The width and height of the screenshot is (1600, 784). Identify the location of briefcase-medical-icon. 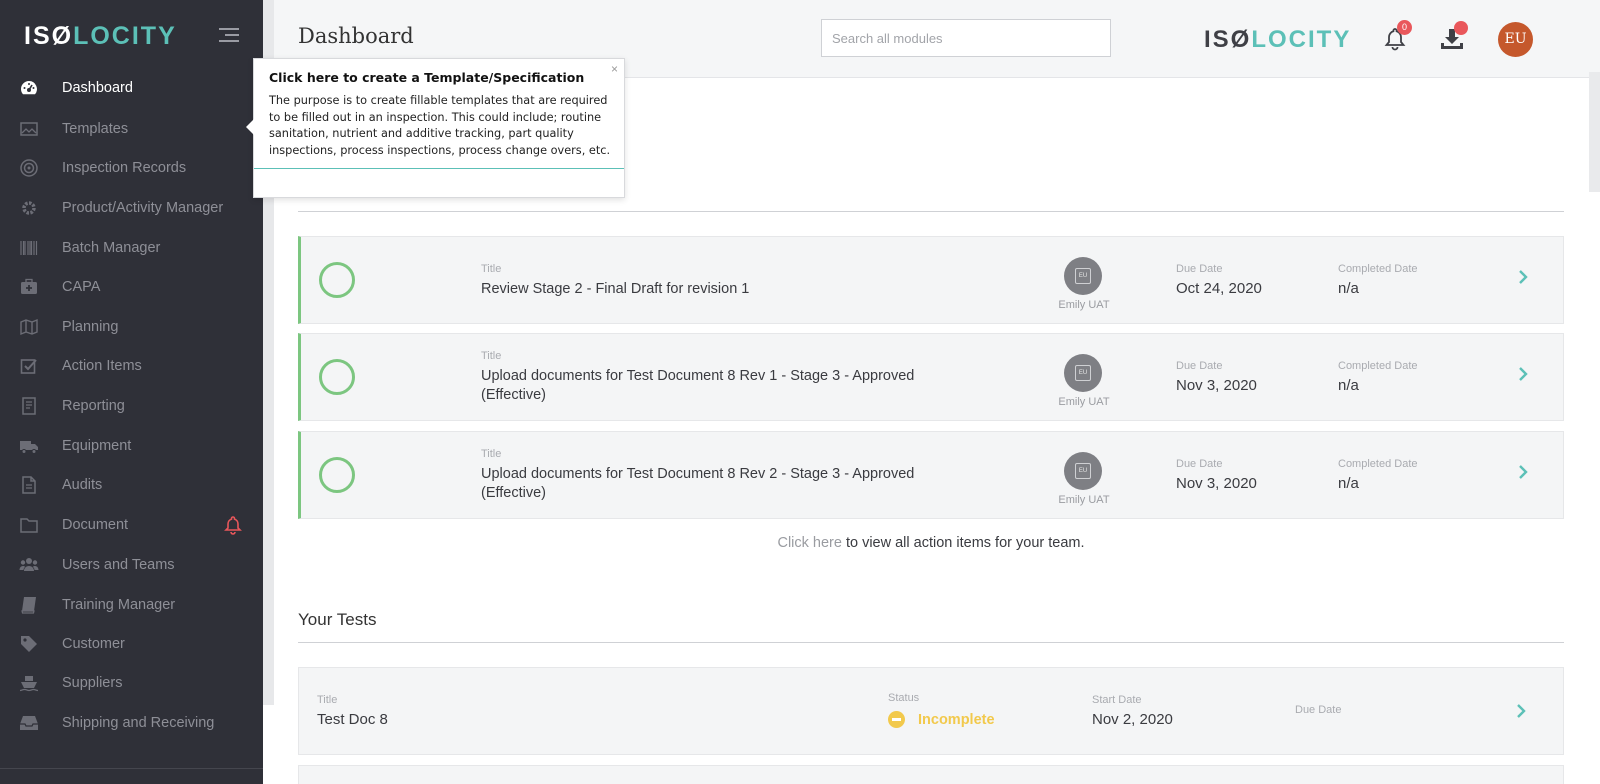
(29, 287).